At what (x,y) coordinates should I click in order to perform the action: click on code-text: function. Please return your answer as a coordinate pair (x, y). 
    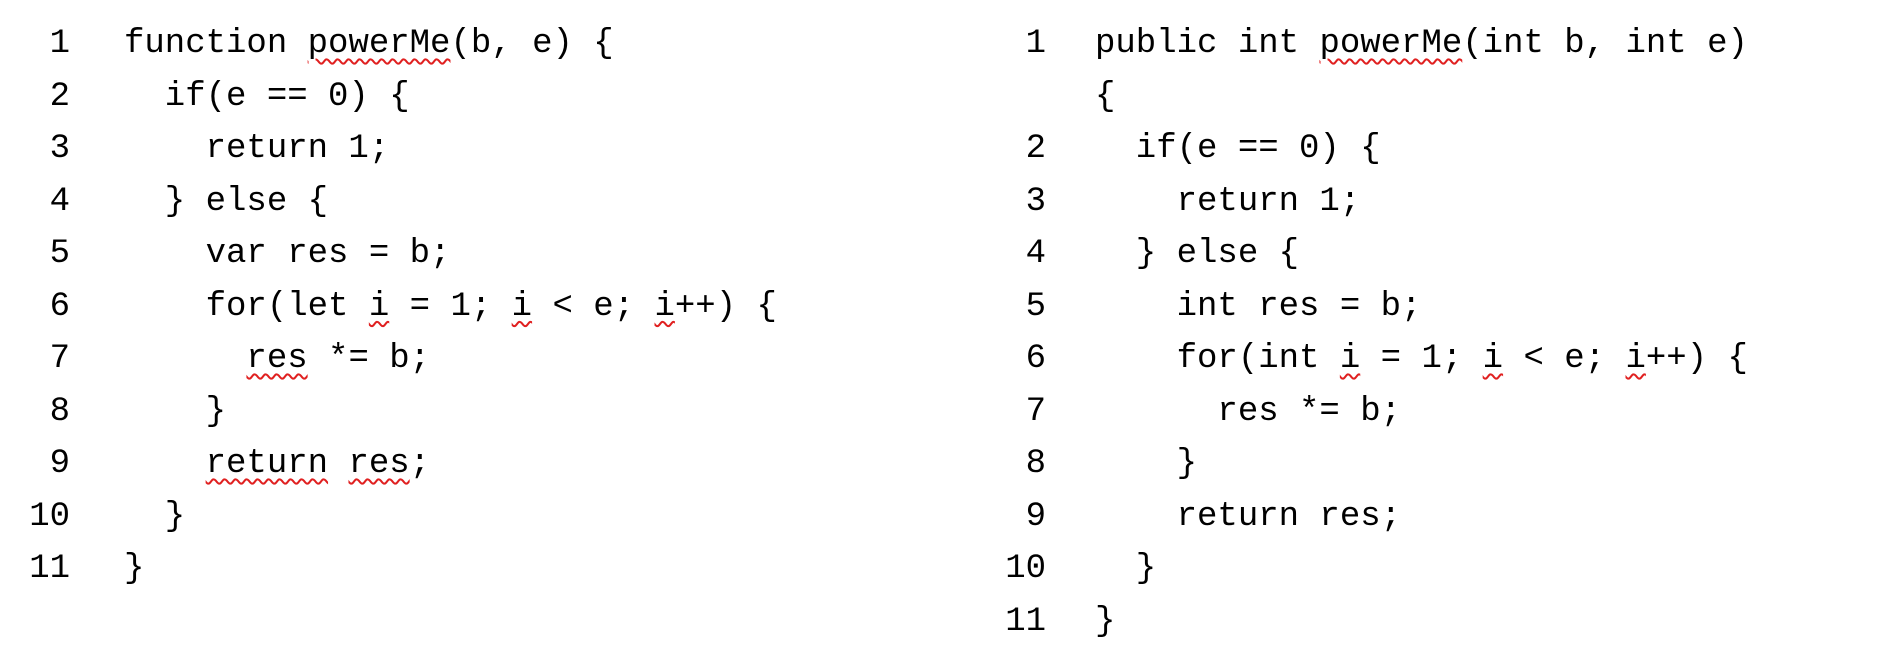
    Looking at the image, I should click on (216, 44).